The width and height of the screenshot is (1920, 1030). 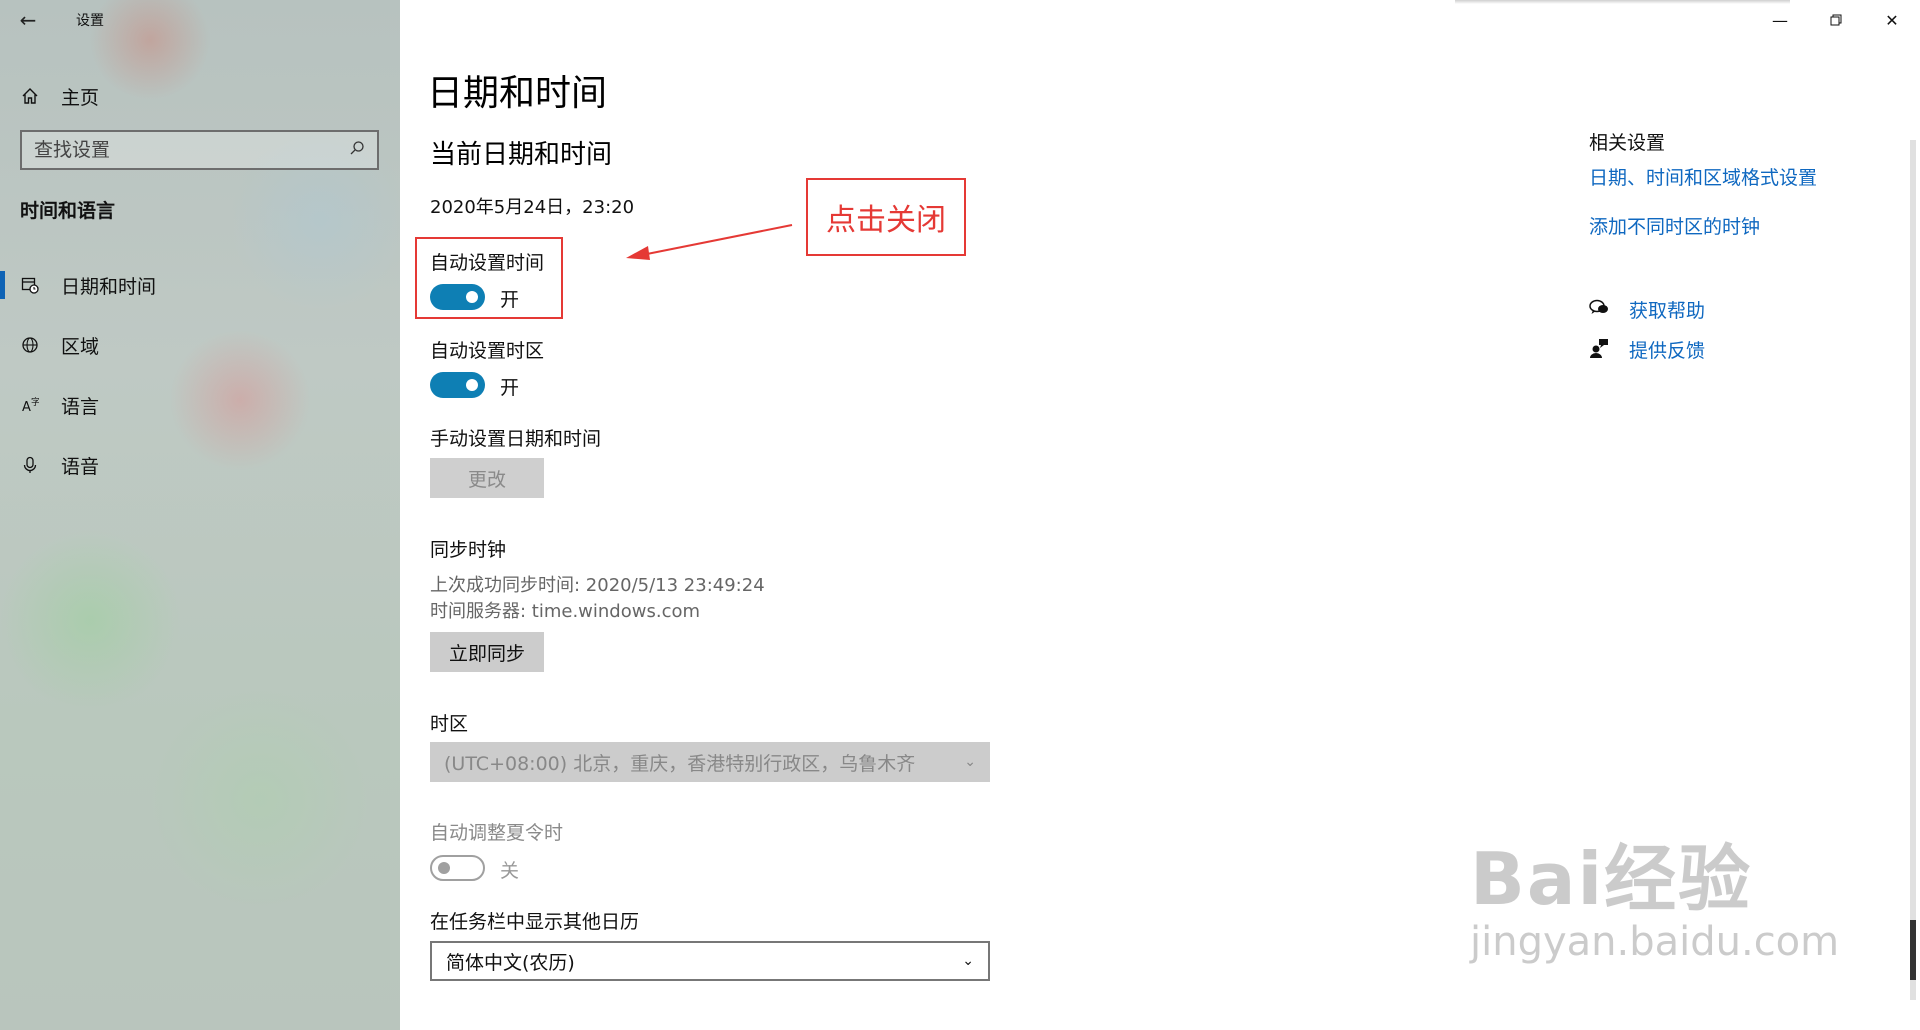 I want to click on calendar-clock-icon, so click(x=30, y=285).